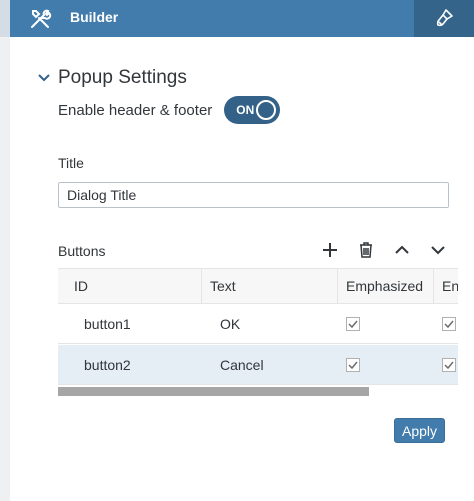 The image size is (474, 501). Describe the element at coordinates (253, 195) in the screenshot. I see `title-input` at that location.